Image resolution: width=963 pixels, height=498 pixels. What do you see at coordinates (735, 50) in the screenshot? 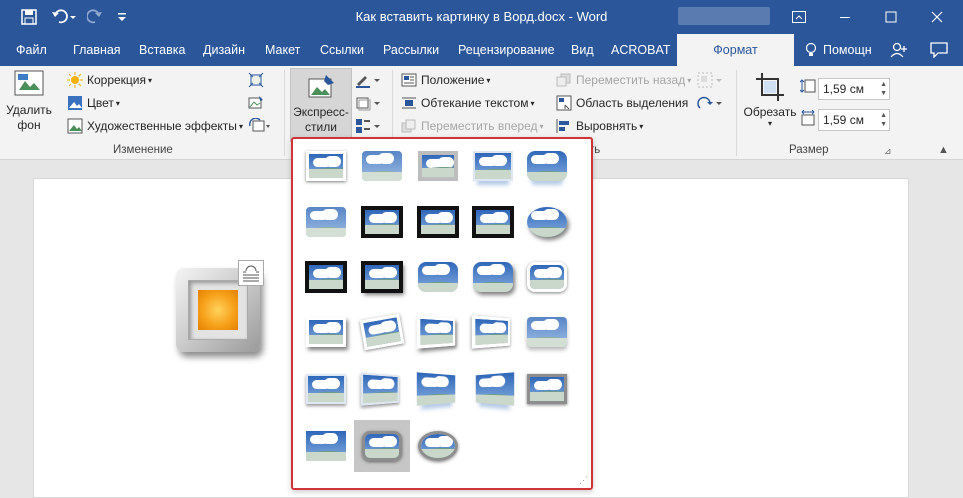
I see `tab-format: Формат` at bounding box center [735, 50].